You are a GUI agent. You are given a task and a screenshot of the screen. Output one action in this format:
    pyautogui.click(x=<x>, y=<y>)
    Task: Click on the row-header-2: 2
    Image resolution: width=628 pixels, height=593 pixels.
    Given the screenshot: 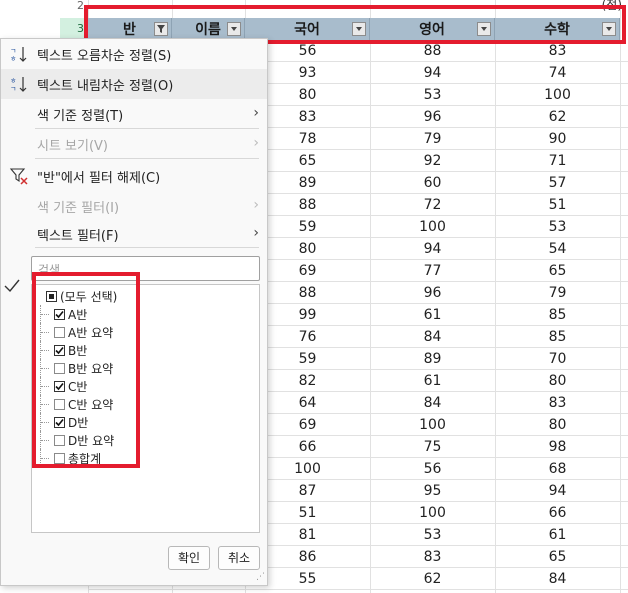 What is the action you would take?
    pyautogui.click(x=74, y=7)
    